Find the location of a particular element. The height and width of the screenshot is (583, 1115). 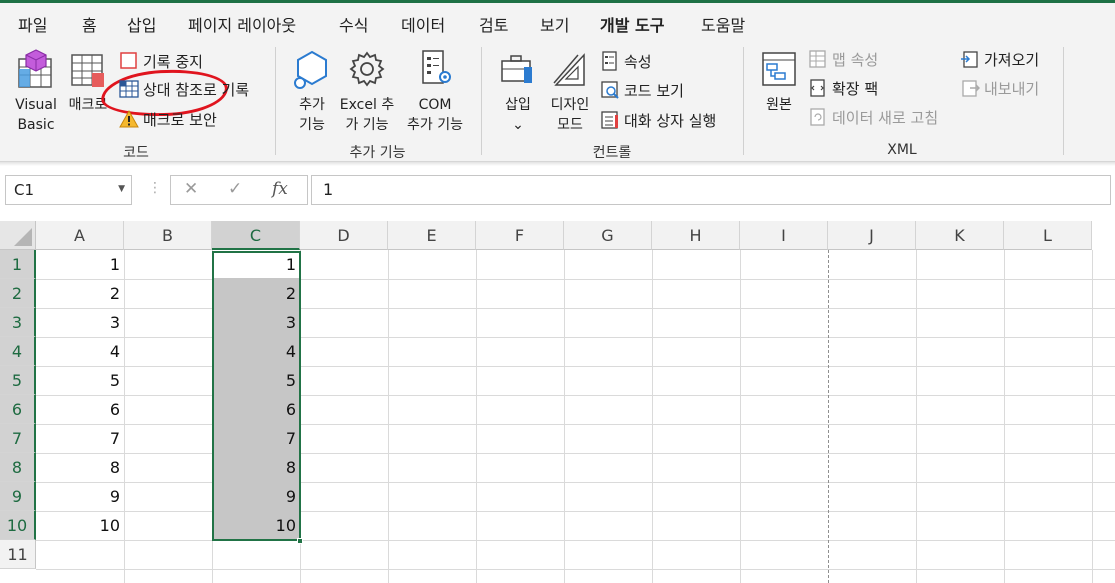

select-all-button is located at coordinates (18, 235).